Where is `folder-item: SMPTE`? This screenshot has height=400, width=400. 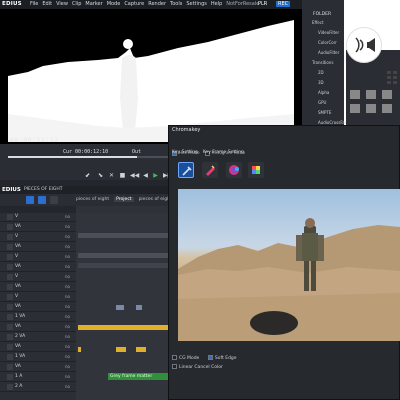
folder-item: SMPTE is located at coordinates (324, 112).